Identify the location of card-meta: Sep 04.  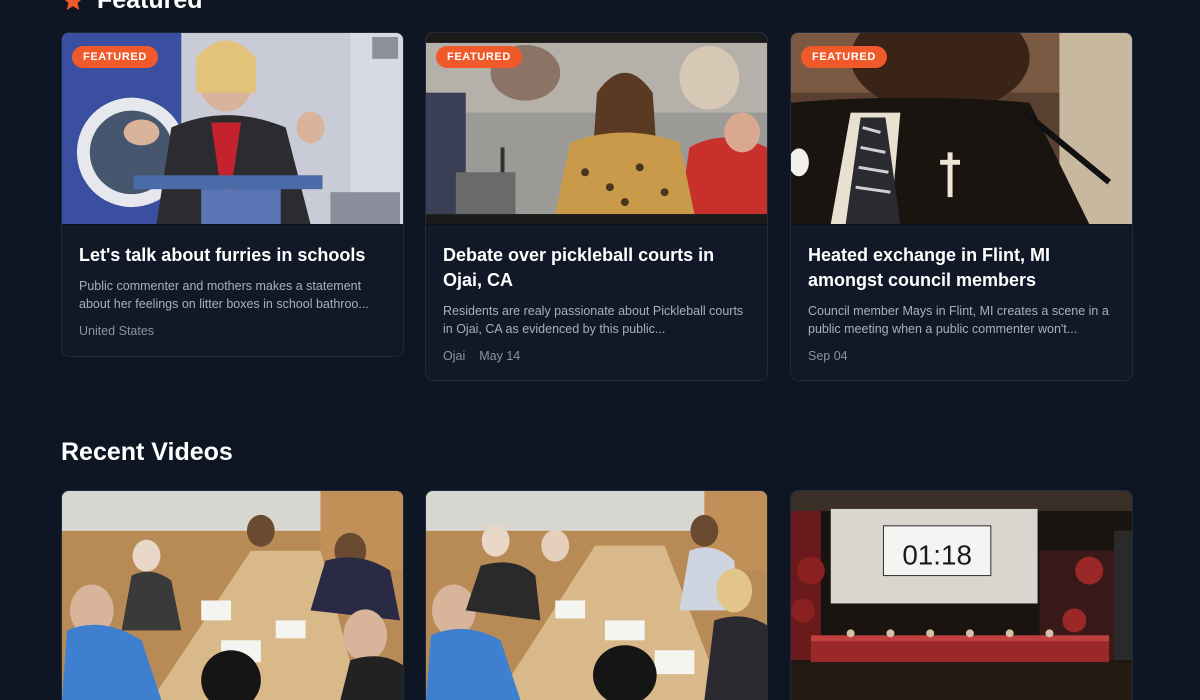
(961, 356).